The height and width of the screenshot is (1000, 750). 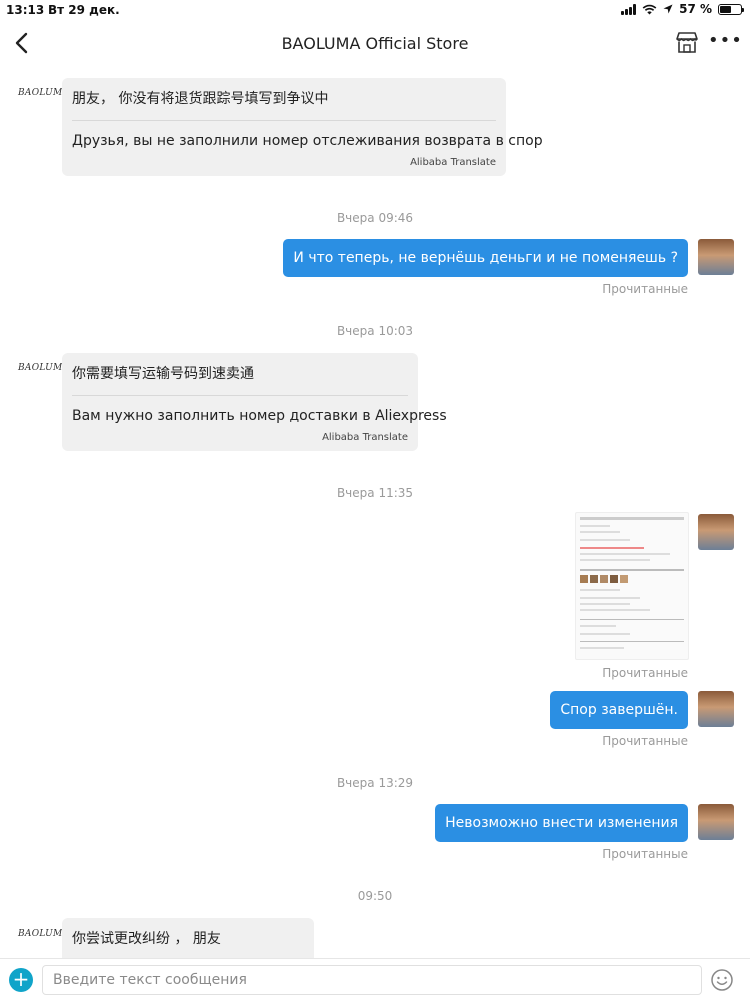 What do you see at coordinates (629, 9) in the screenshot?
I see `signal-icon` at bounding box center [629, 9].